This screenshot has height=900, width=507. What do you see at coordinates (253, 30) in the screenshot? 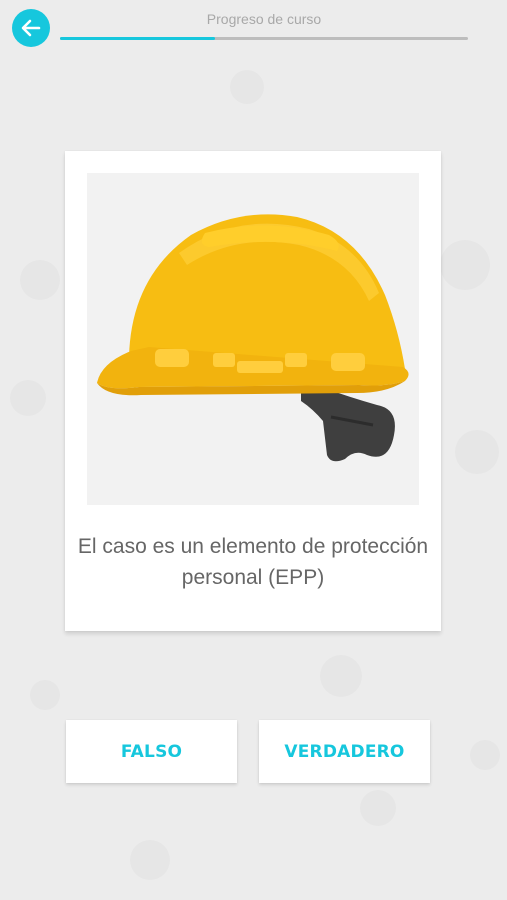
I see `header: Progreso de curso` at bounding box center [253, 30].